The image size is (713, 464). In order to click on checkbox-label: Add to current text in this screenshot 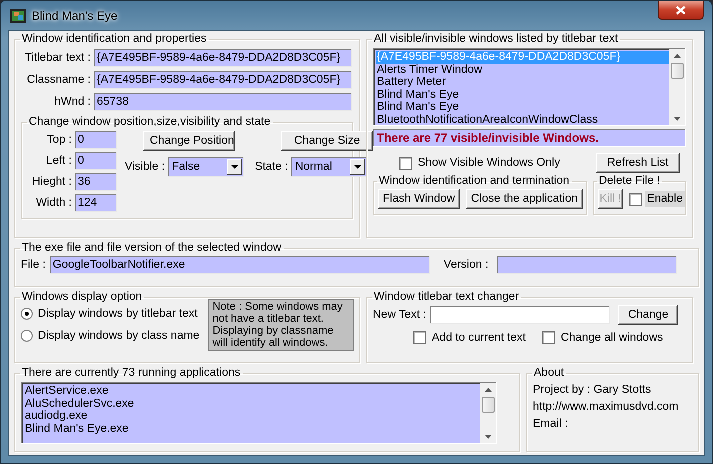, I will do `click(479, 338)`.